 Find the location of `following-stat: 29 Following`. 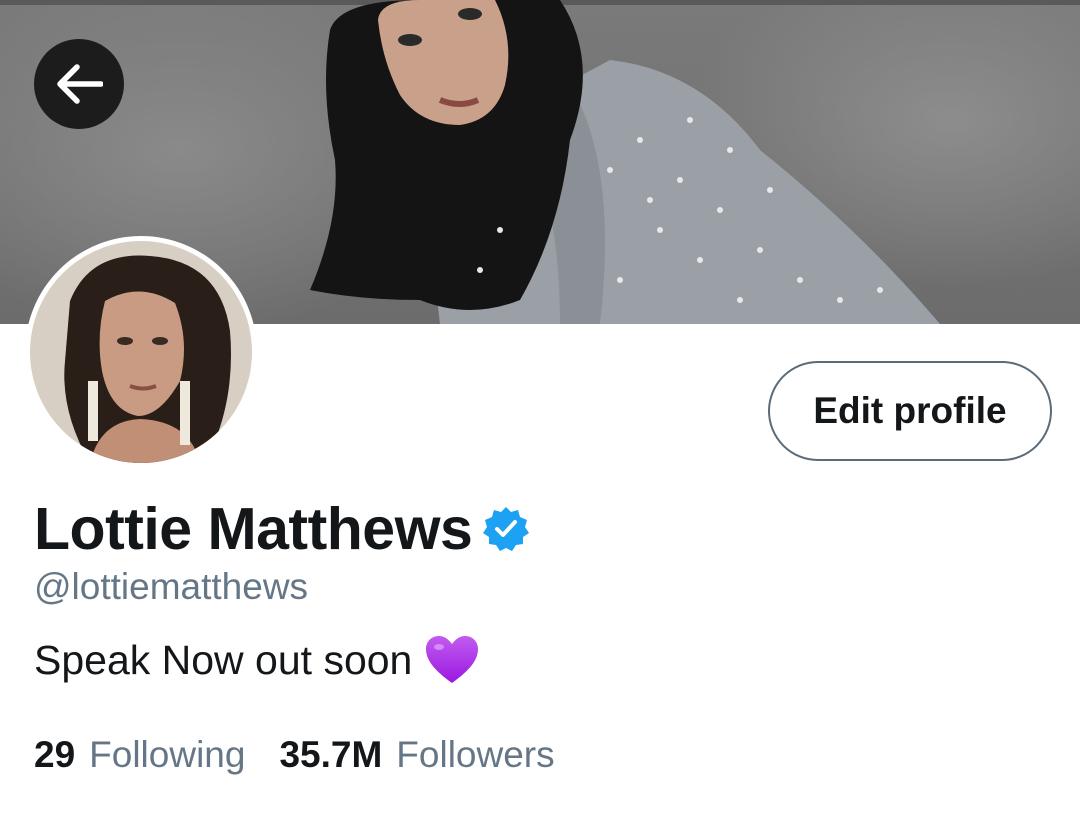

following-stat: 29 Following is located at coordinates (139, 755).